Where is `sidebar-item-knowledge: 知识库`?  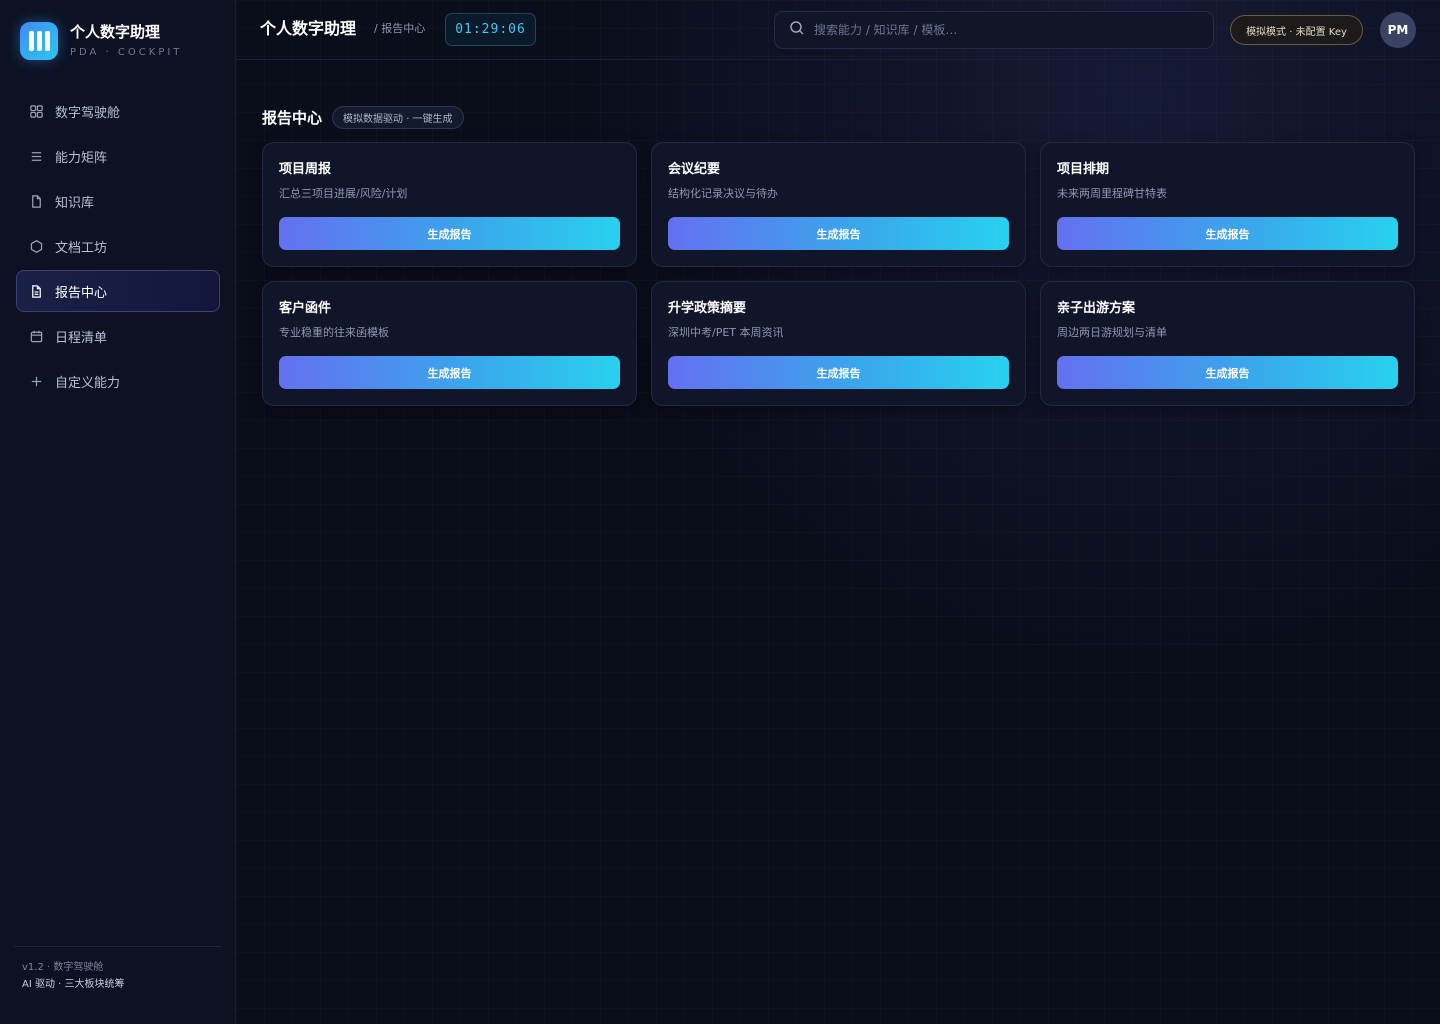
sidebar-item-knowledge: 知识库 is located at coordinates (118, 201).